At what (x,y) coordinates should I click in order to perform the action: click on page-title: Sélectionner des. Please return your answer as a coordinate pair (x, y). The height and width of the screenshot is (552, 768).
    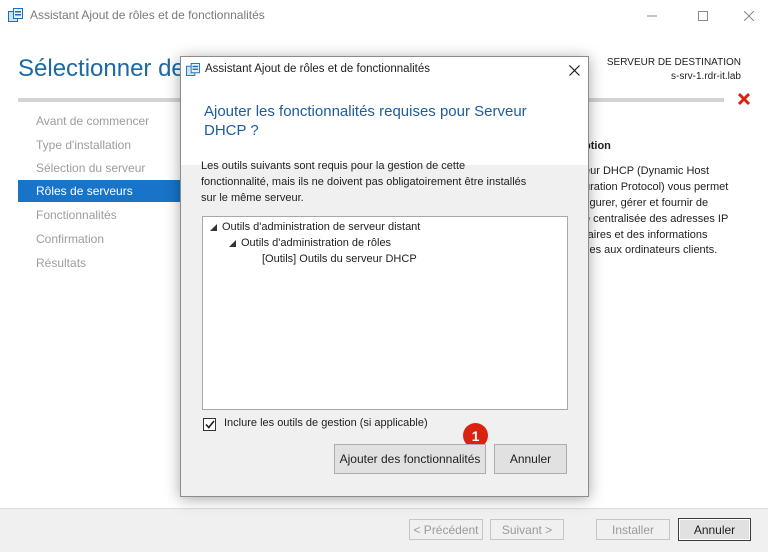
    Looking at the image, I should click on (107, 68).